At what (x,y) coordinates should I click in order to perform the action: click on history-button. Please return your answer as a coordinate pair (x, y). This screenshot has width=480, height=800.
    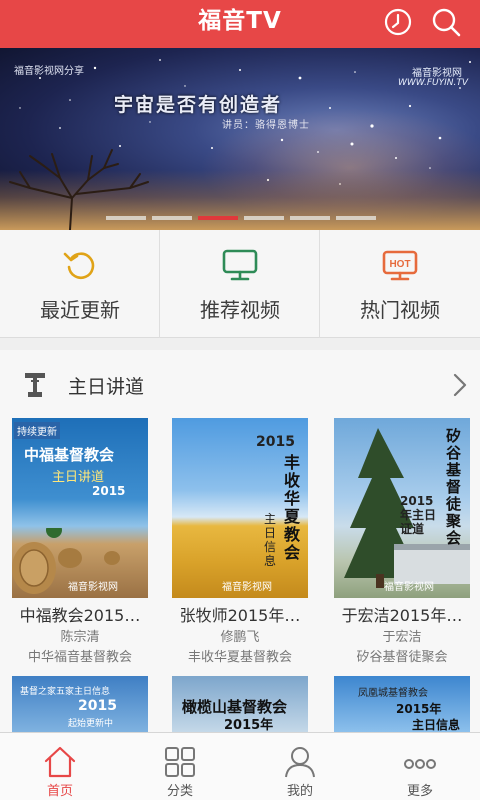
    Looking at the image, I should click on (398, 22).